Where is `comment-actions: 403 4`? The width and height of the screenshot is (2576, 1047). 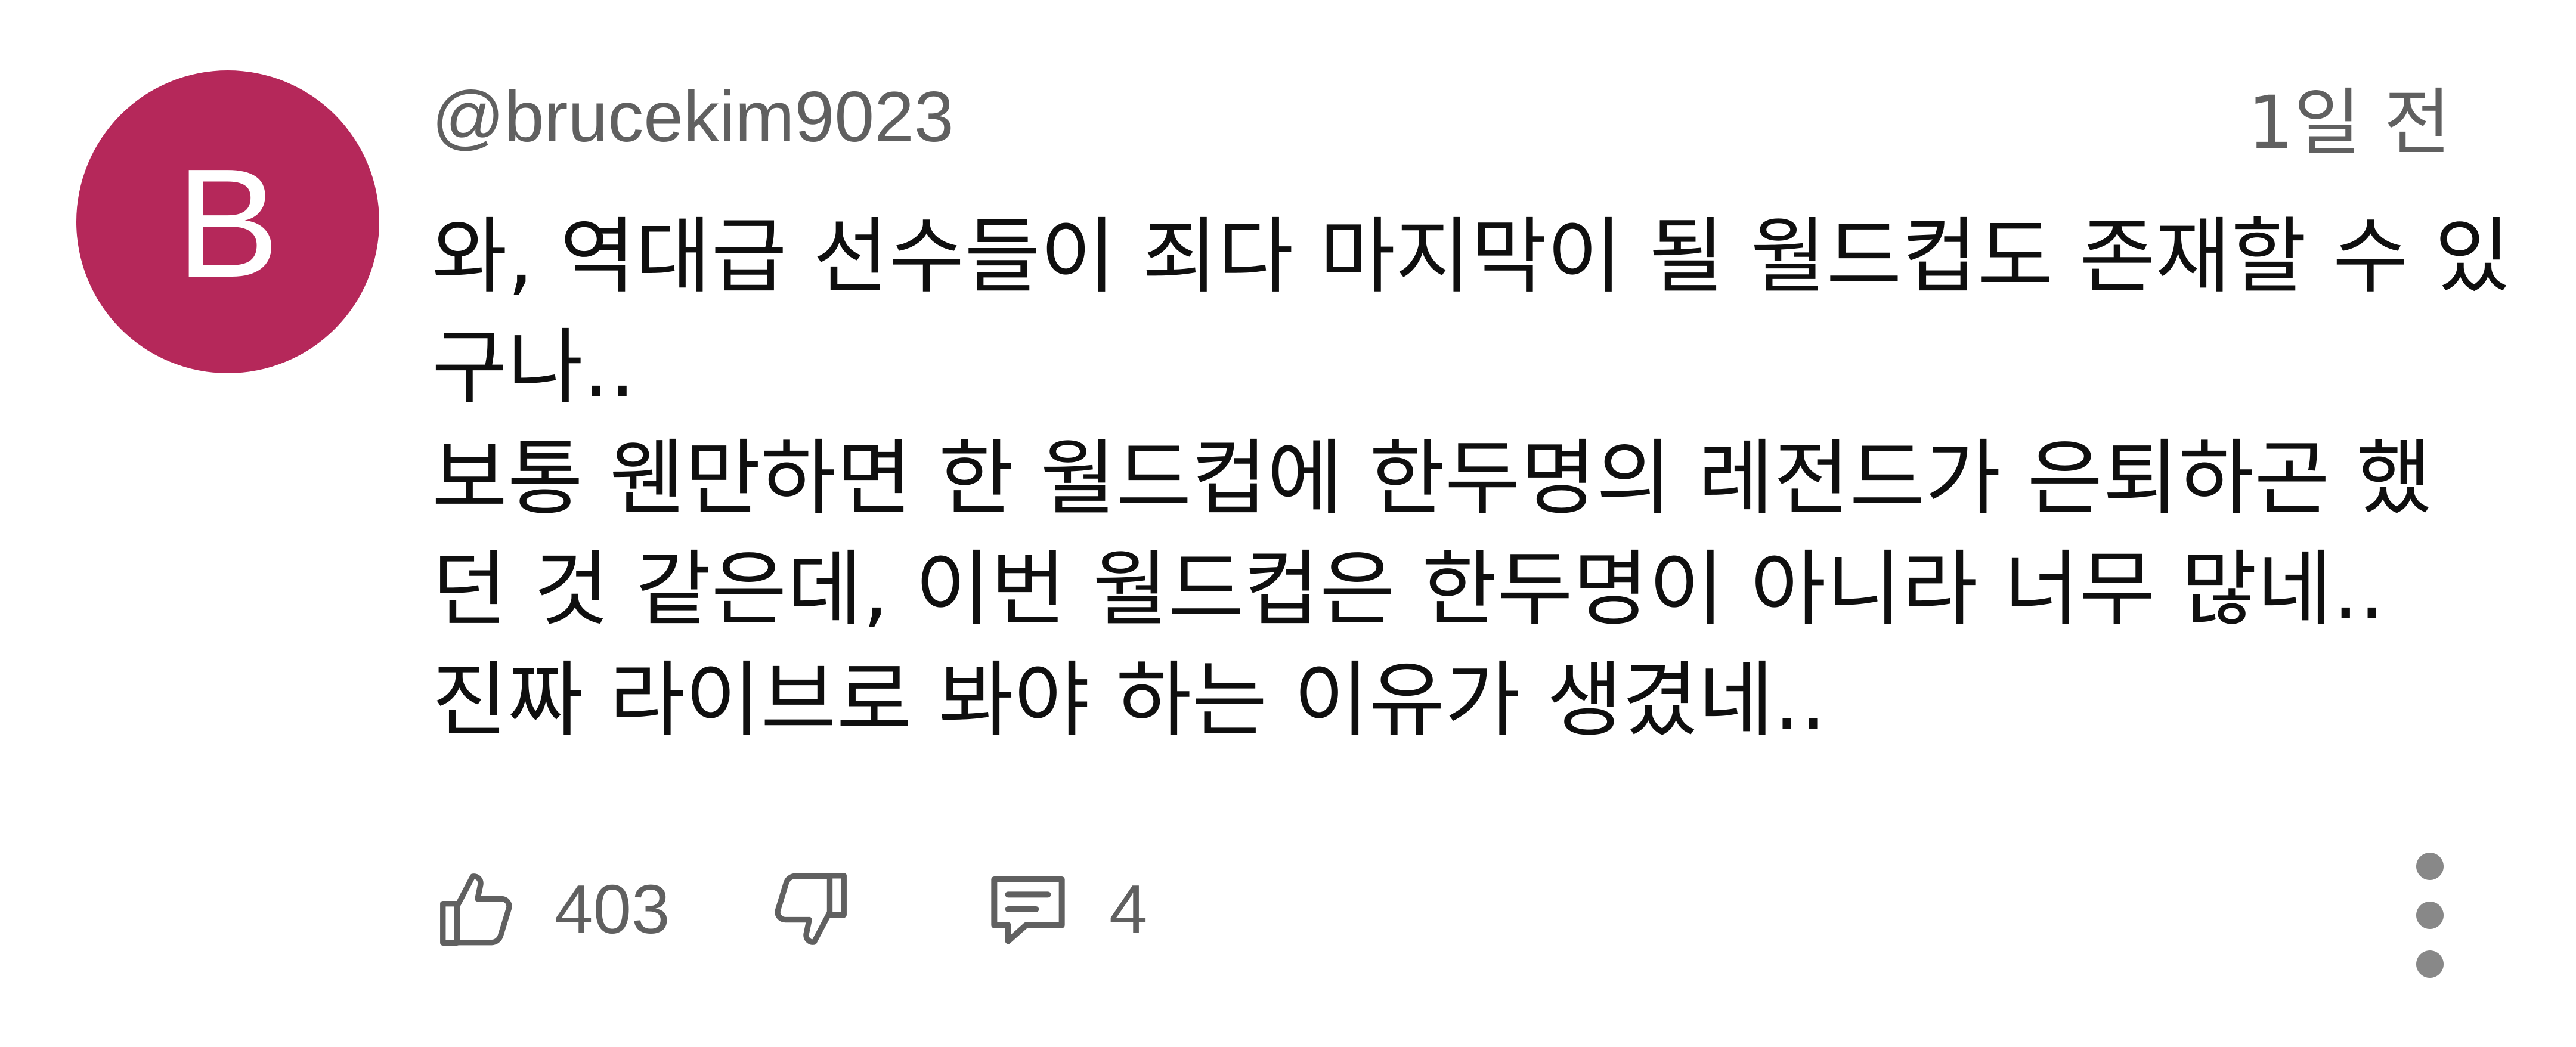 comment-actions: 403 4 is located at coordinates (1453, 915).